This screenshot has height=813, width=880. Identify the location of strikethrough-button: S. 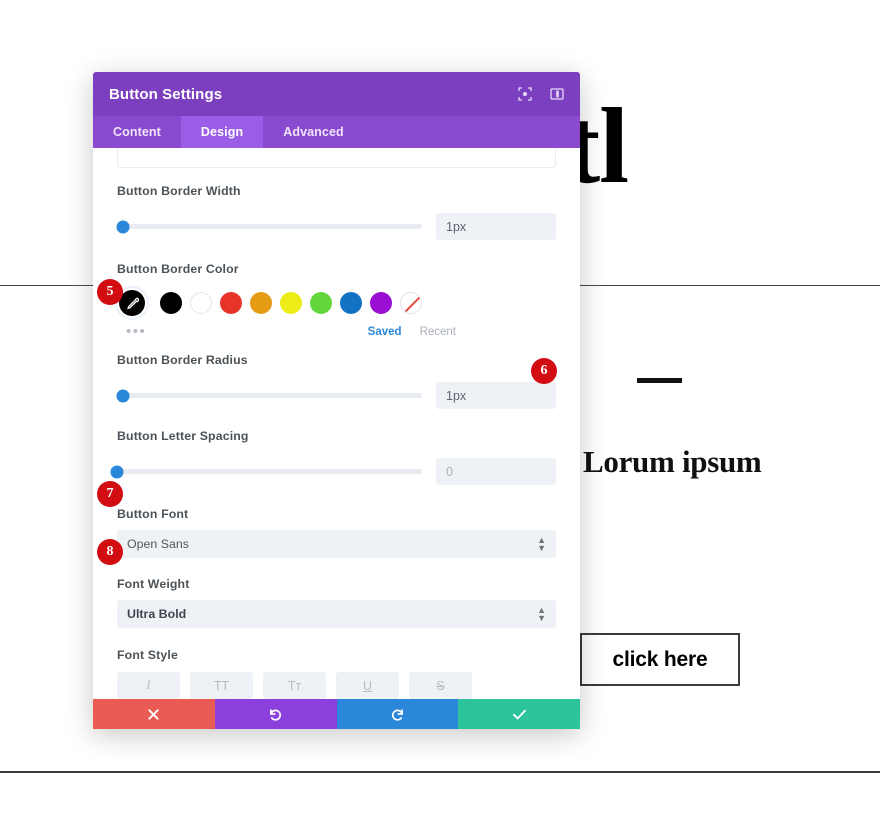
(440, 685).